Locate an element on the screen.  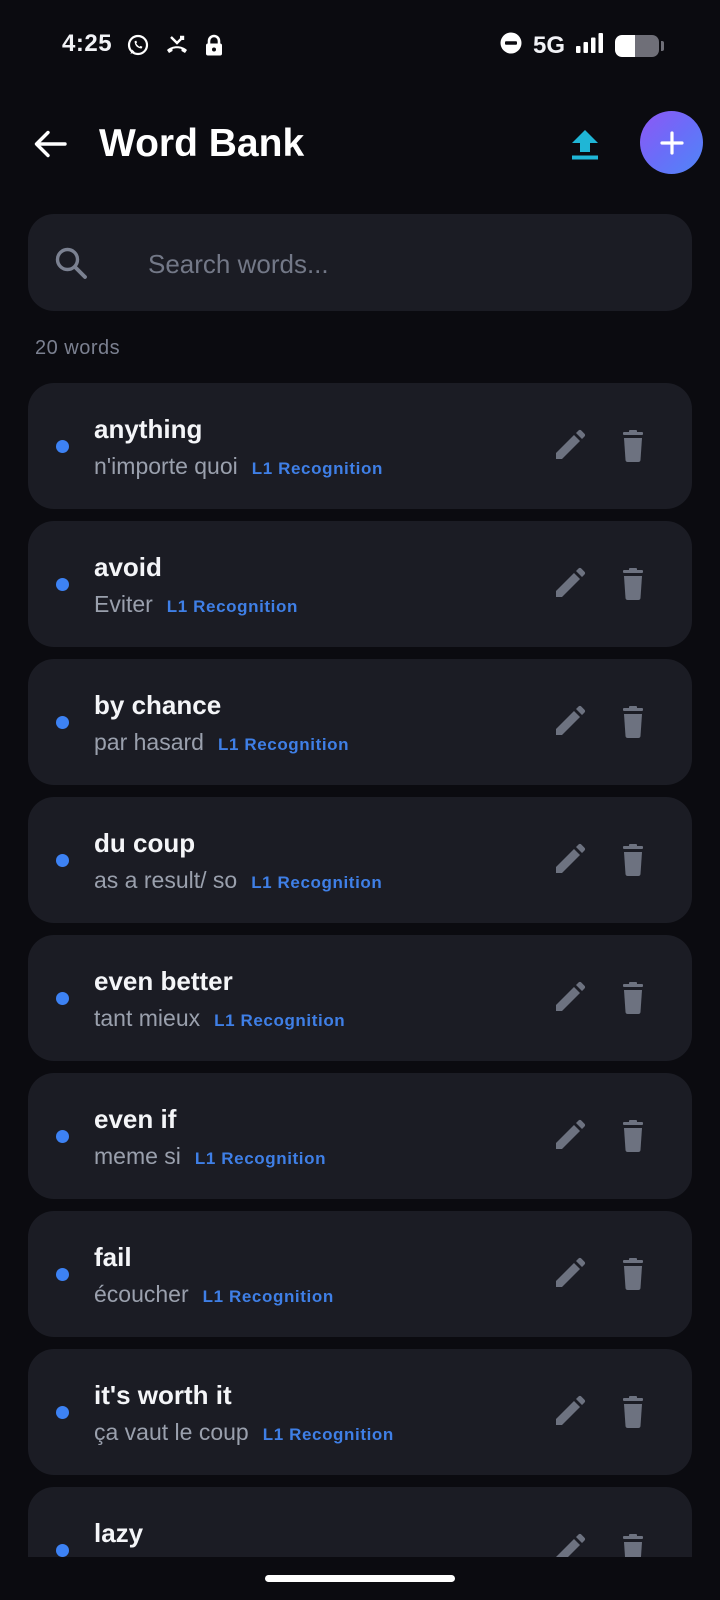
word-meta: n'importe quoi L1 Recognition is located at coordinates (238, 466).